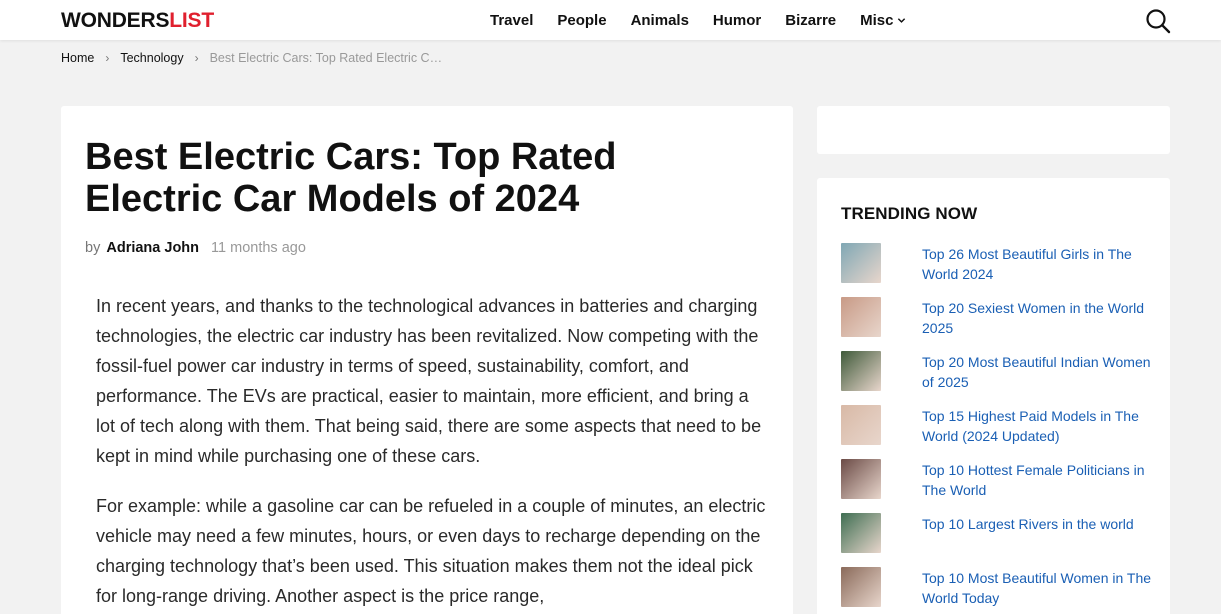  What do you see at coordinates (737, 20) in the screenshot?
I see `nav-humor: Humor` at bounding box center [737, 20].